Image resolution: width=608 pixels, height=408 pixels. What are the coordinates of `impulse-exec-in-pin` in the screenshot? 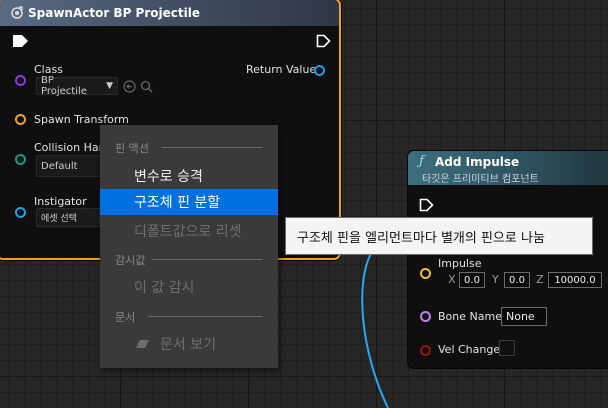 It's located at (427, 205).